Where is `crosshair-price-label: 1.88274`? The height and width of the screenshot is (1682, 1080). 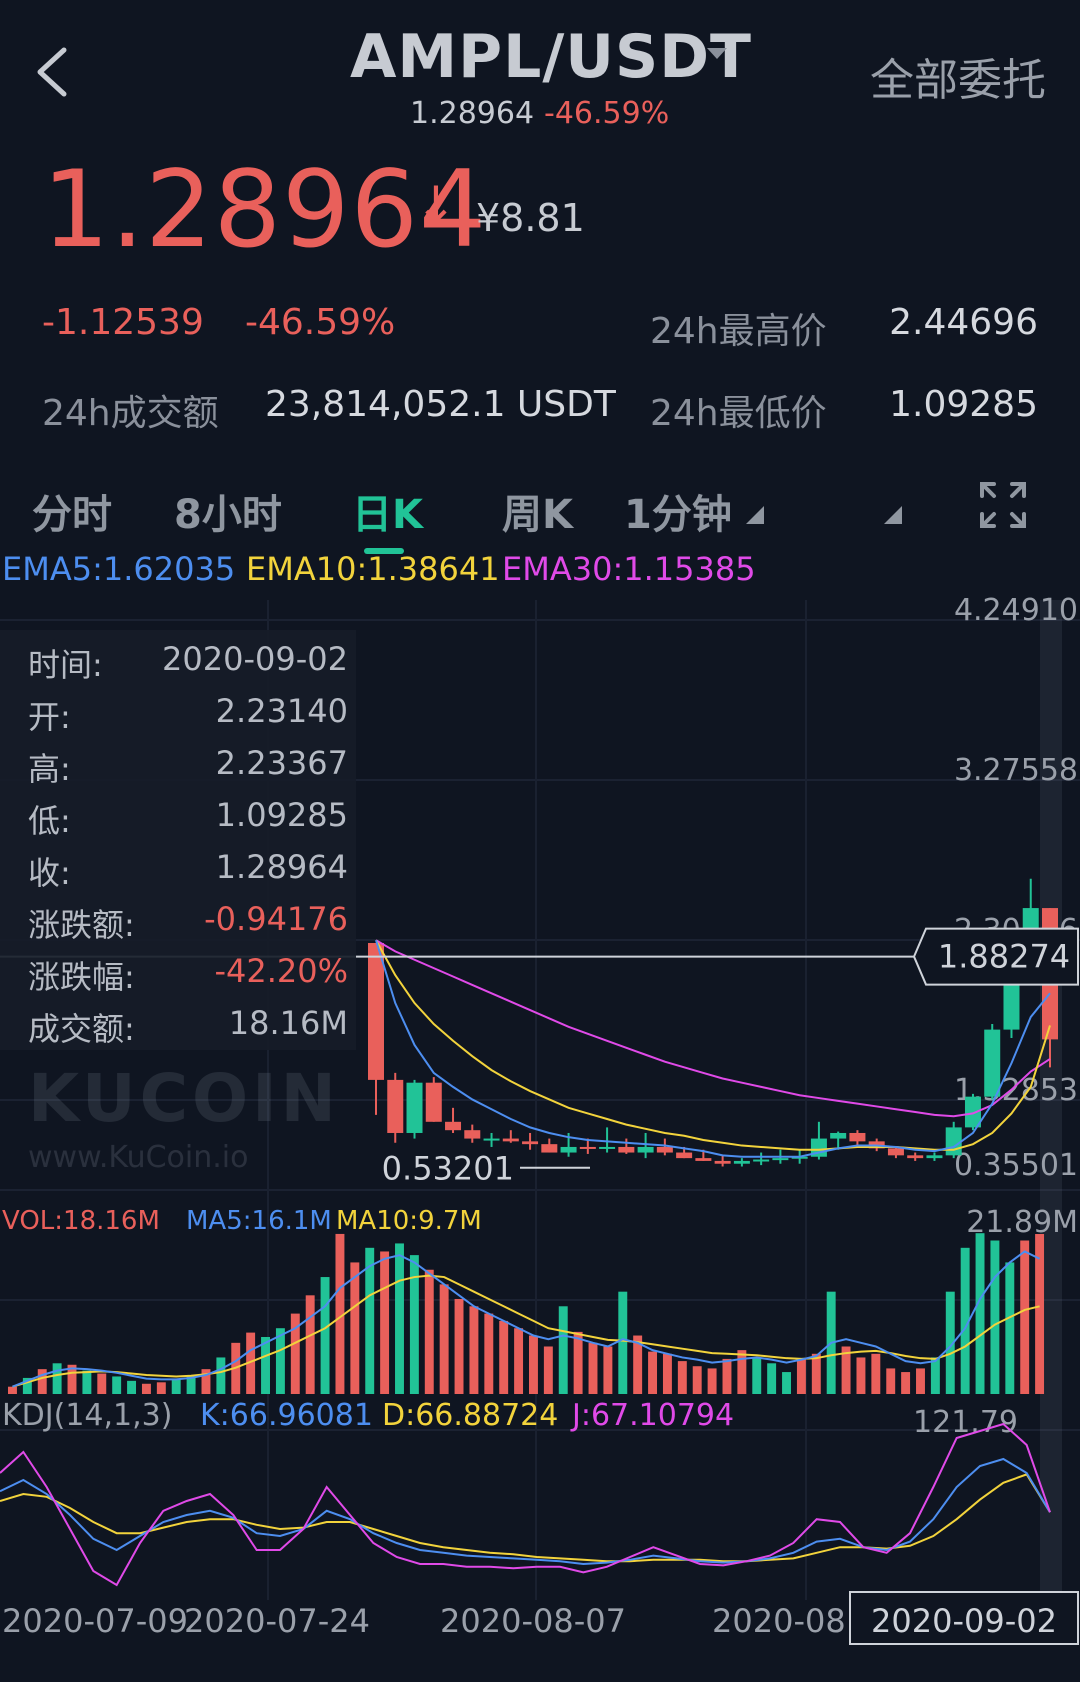 crosshair-price-label: 1.88274 is located at coordinates (1004, 957).